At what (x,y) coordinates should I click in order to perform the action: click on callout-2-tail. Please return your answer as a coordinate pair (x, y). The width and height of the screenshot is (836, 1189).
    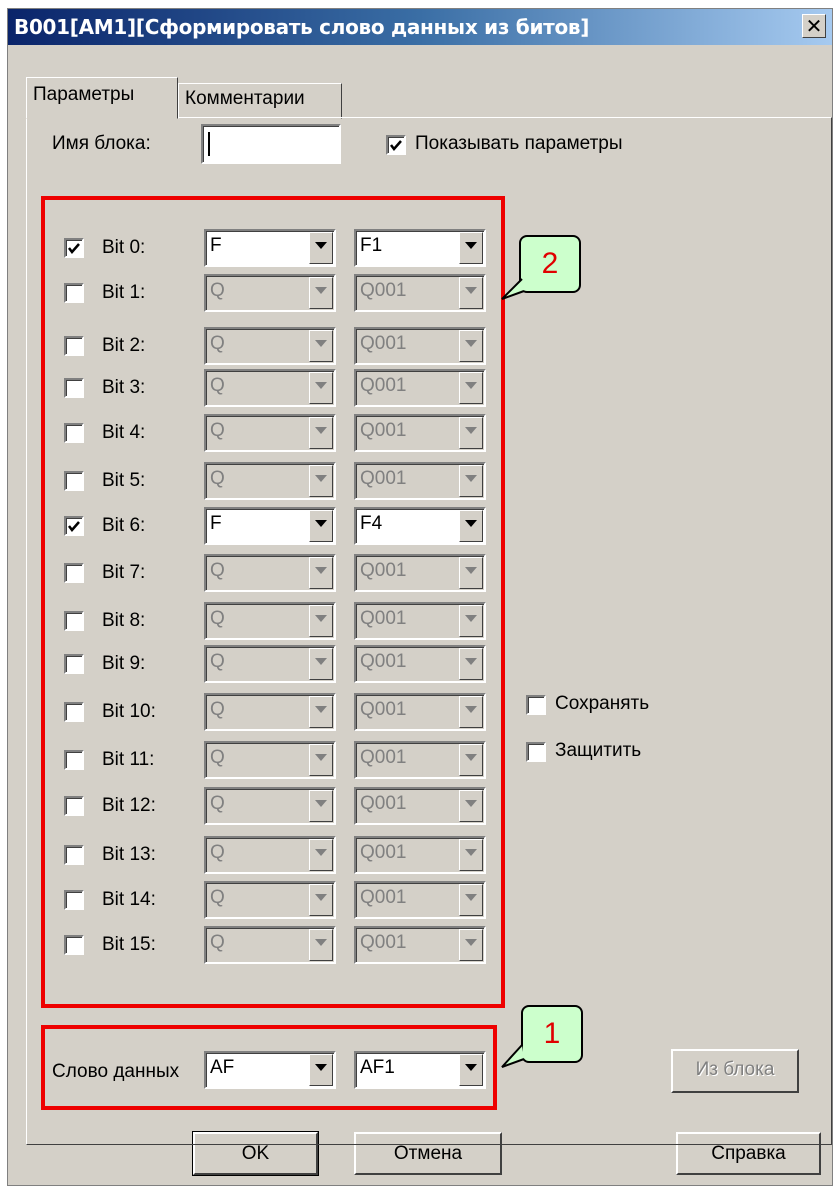
    Looking at the image, I should click on (513, 289).